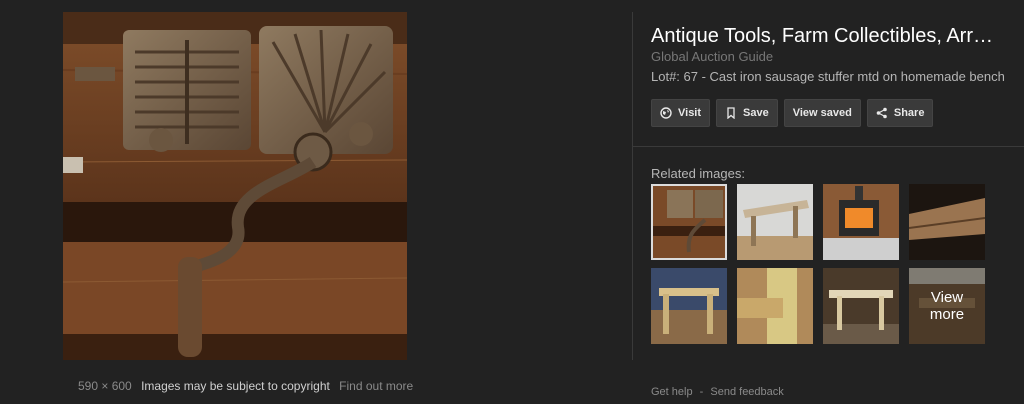 The height and width of the screenshot is (404, 1024). I want to click on visit-button: Visit, so click(681, 113).